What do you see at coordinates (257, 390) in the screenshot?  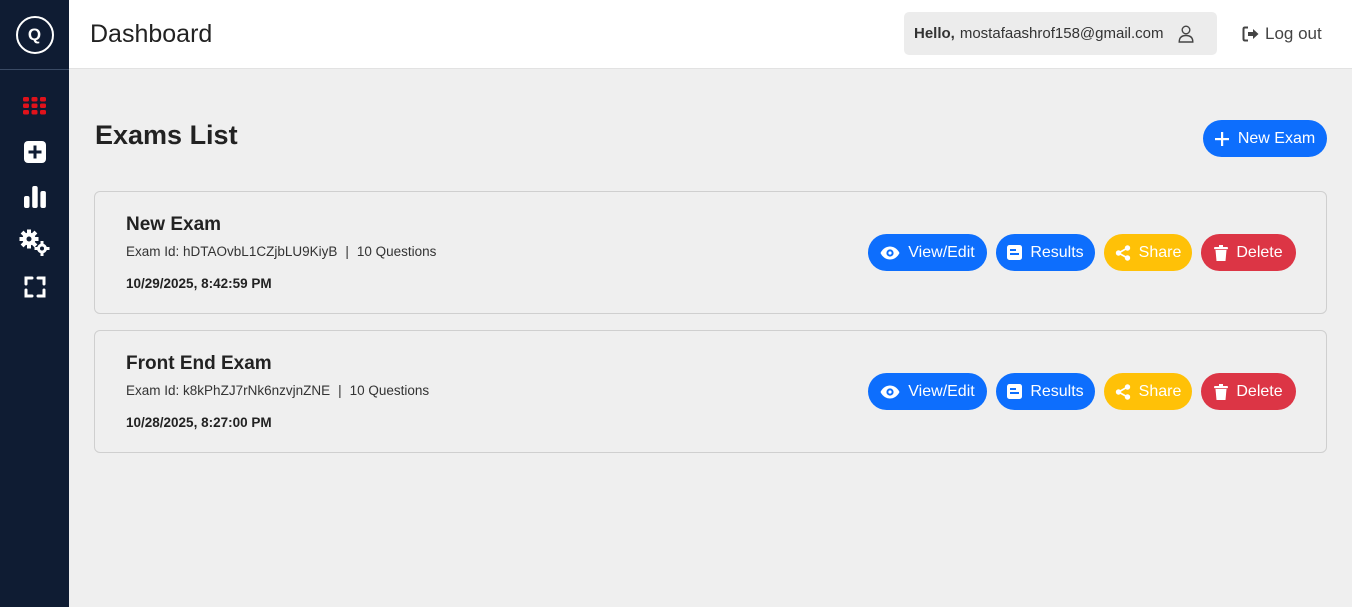 I see `exam-id: k8kPhZJ7rNk6nzvjnZNE` at bounding box center [257, 390].